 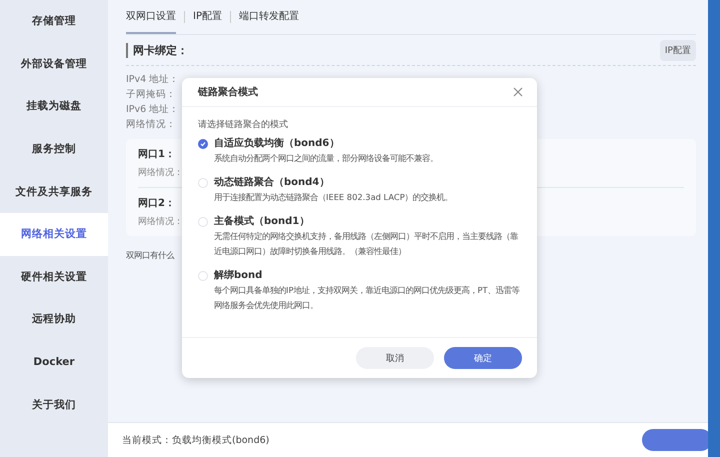 I want to click on info-label: IPv6 地址：, so click(x=153, y=109).